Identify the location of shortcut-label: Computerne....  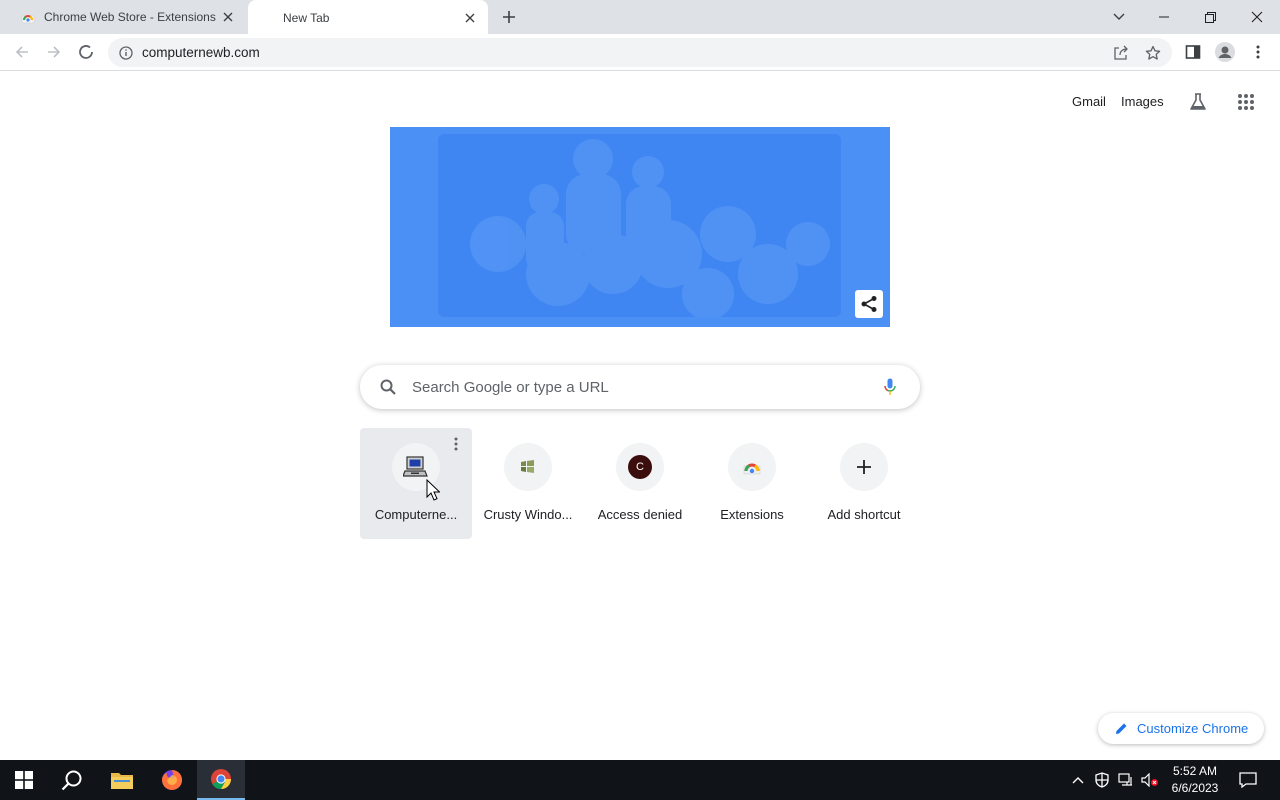
(416, 514).